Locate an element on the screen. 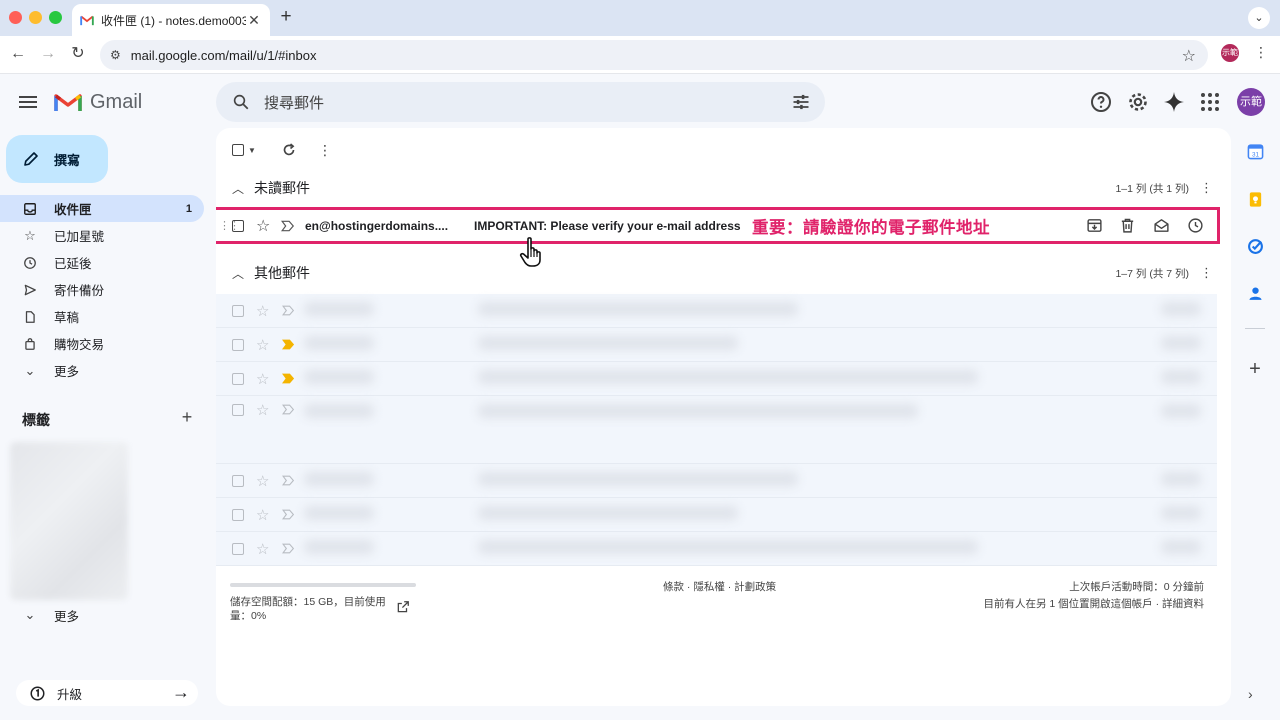 This screenshot has width=1280, height=720. compose-label: 撰寫 is located at coordinates (67, 160).